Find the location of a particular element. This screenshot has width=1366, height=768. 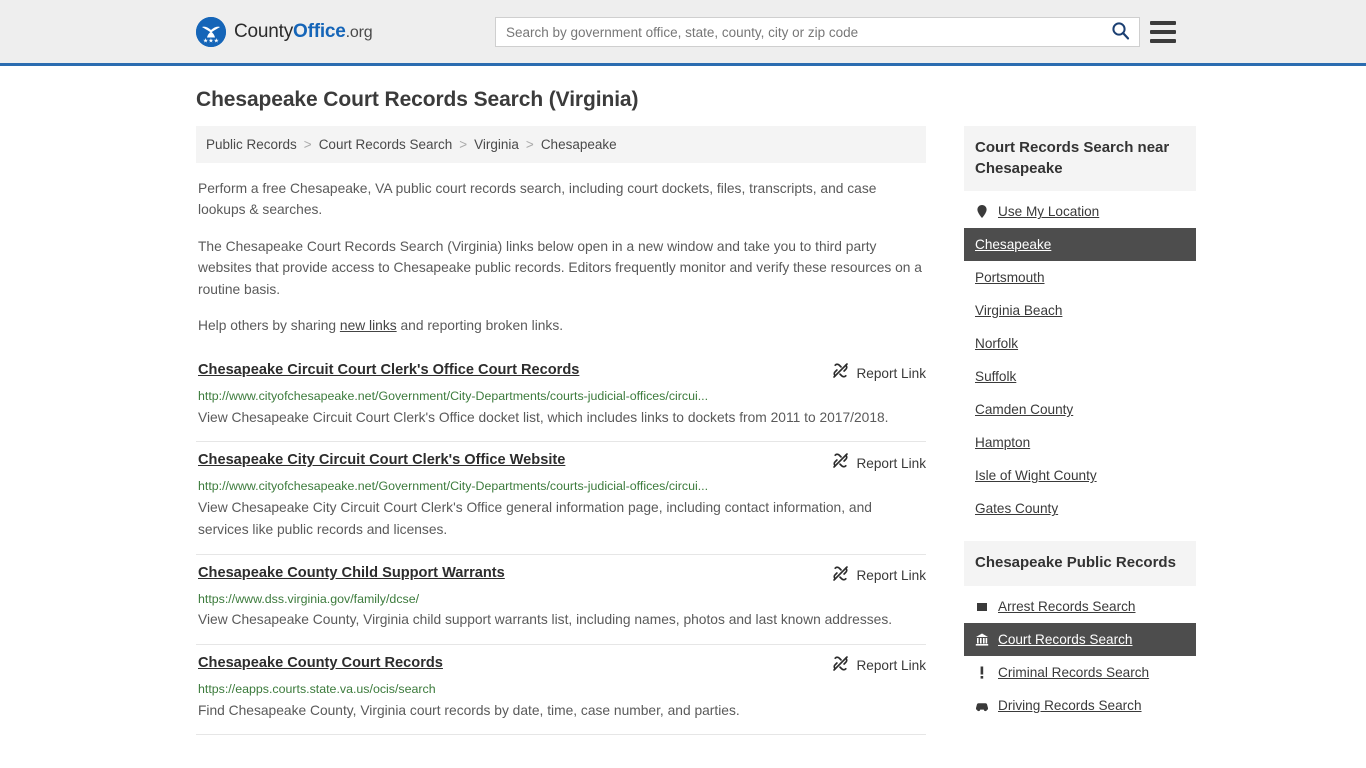

car-icon is located at coordinates (982, 705).